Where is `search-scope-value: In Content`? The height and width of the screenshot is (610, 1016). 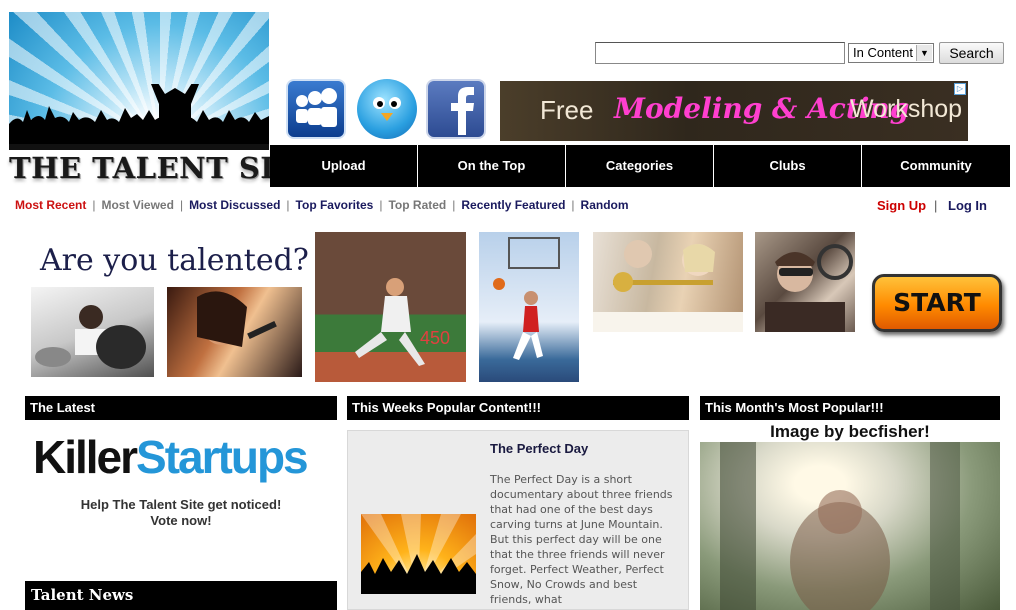
search-scope-value: In Content is located at coordinates (883, 52).